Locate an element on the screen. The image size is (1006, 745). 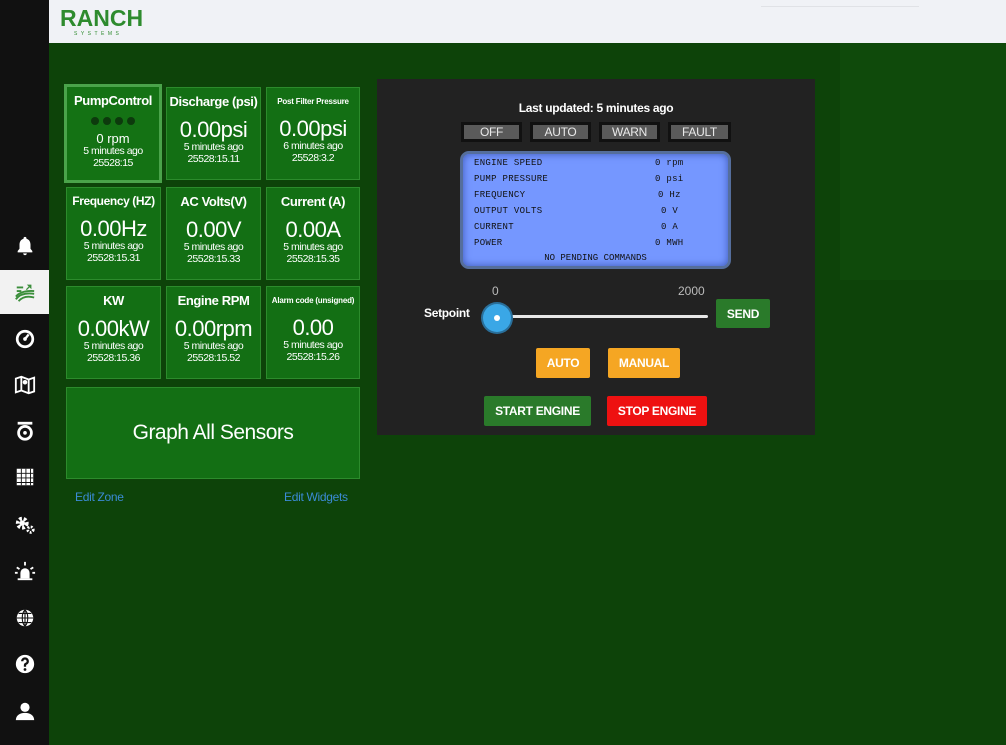
lcd-value: 0 V is located at coordinates (670, 211).